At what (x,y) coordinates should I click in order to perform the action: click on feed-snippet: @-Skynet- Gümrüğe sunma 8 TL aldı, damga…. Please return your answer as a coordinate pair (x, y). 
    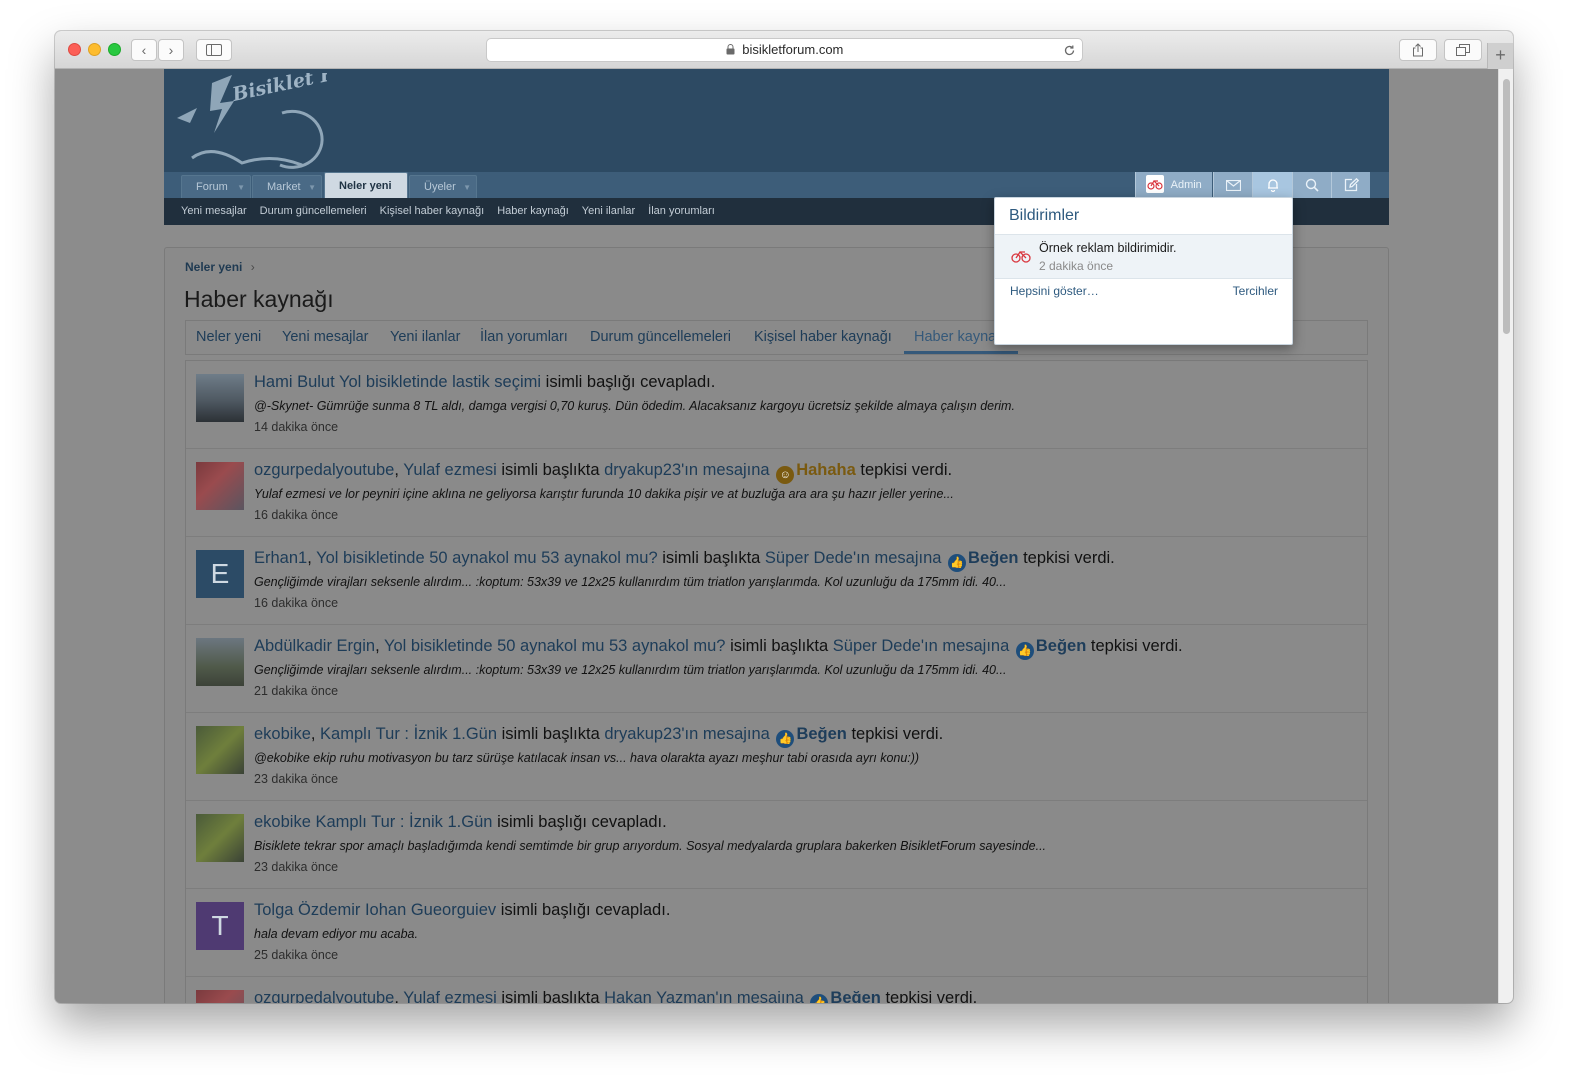
    Looking at the image, I should click on (634, 406).